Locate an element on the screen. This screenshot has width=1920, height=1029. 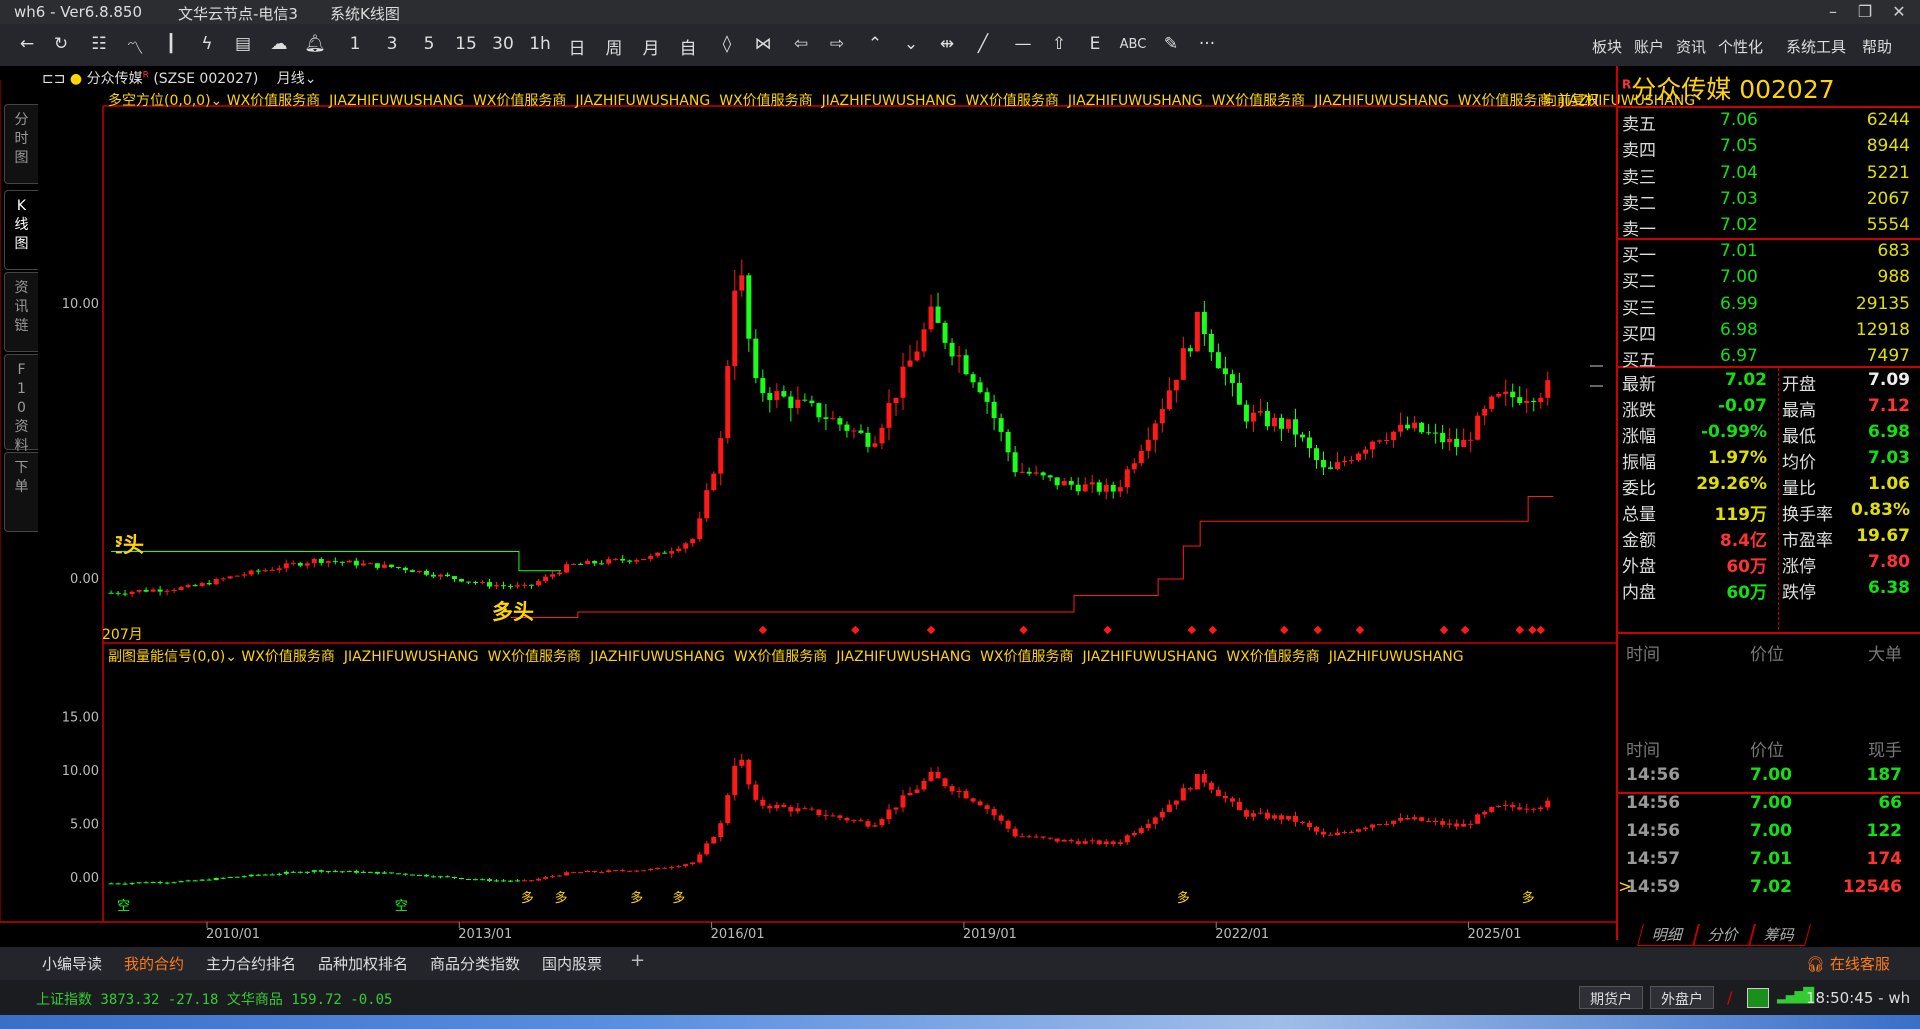
bottom-tab: 商品分类指数 is located at coordinates (475, 963).